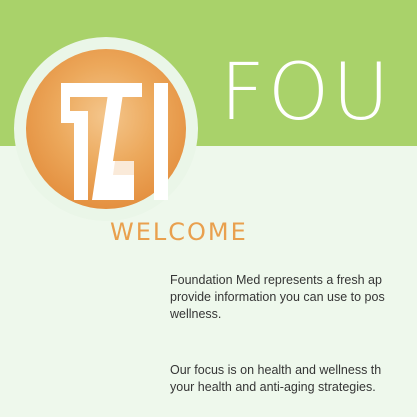 Image resolution: width=417 pixels, height=417 pixels. Describe the element at coordinates (306, 93) in the screenshot. I see `brand-title: FOU` at that location.